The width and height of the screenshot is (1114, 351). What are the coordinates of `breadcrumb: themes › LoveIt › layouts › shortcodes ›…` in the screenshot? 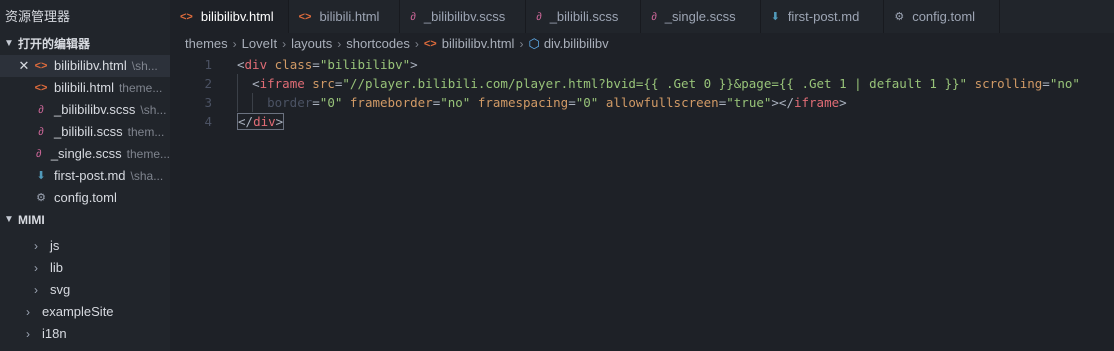 It's located at (642, 44).